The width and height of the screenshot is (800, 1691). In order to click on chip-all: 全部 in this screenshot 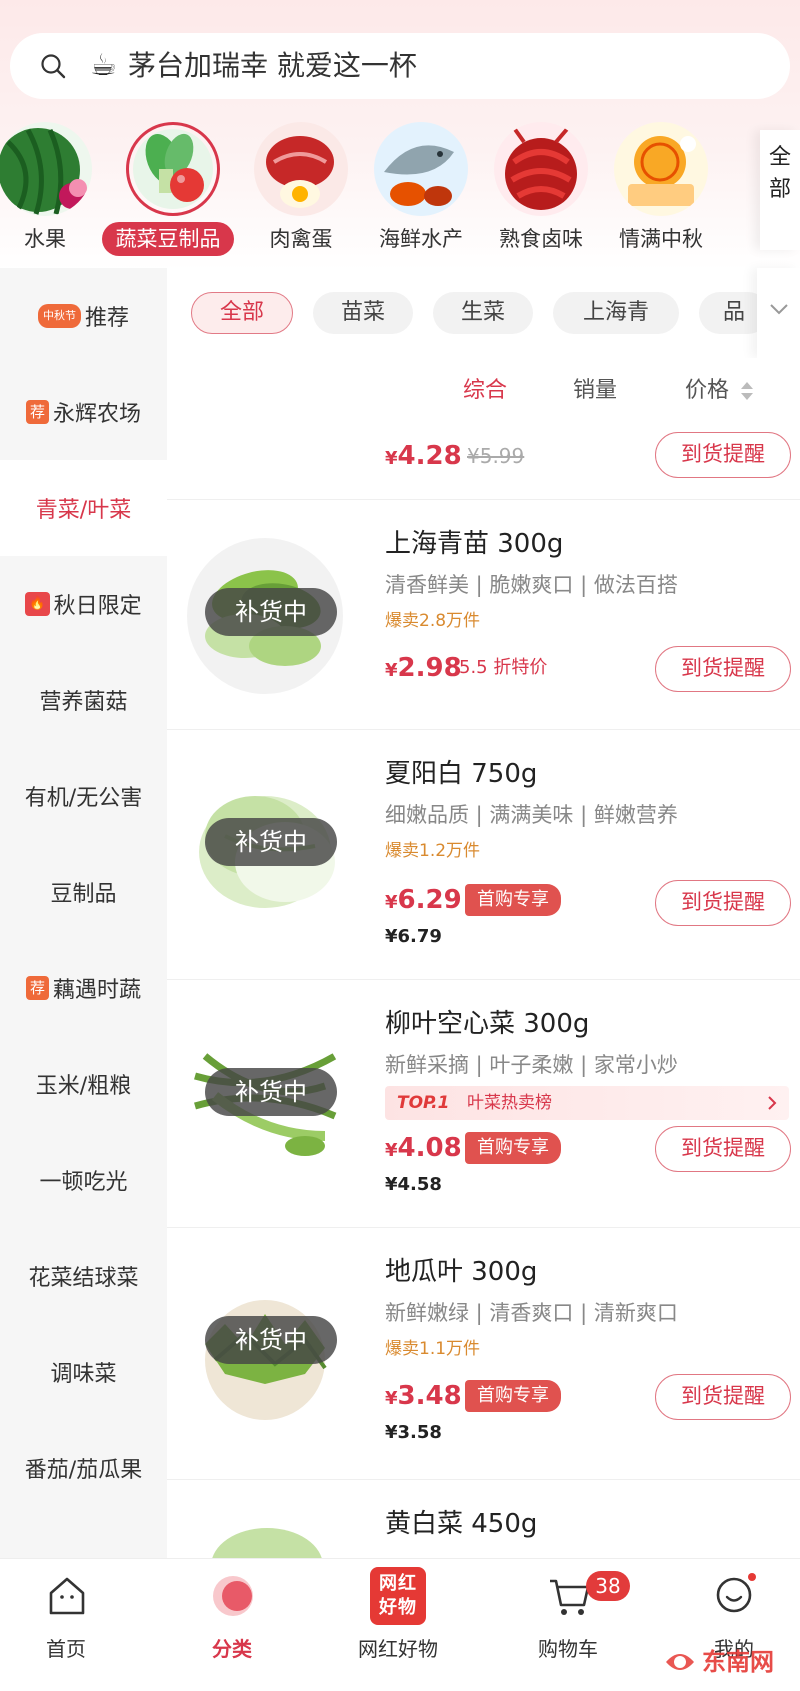, I will do `click(242, 313)`.